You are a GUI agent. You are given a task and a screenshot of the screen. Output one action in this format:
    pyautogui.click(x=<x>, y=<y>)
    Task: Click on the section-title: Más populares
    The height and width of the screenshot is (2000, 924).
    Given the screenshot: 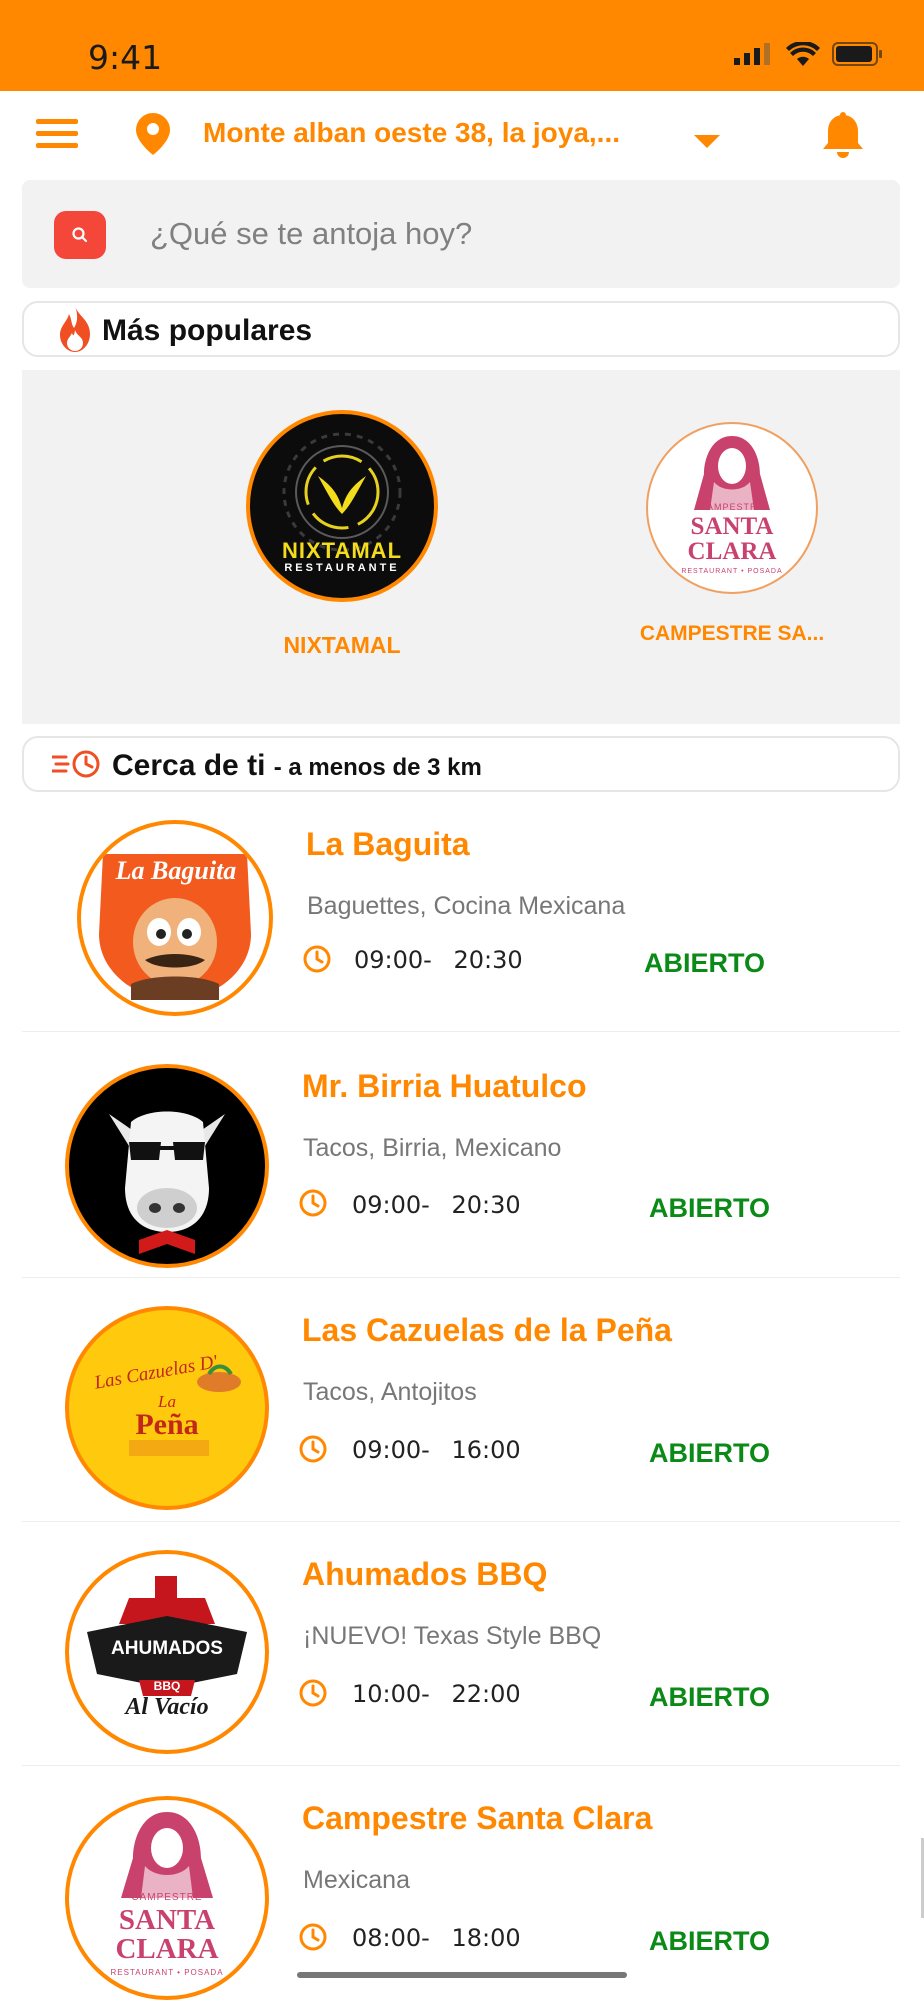 What is the action you would take?
    pyautogui.click(x=207, y=330)
    